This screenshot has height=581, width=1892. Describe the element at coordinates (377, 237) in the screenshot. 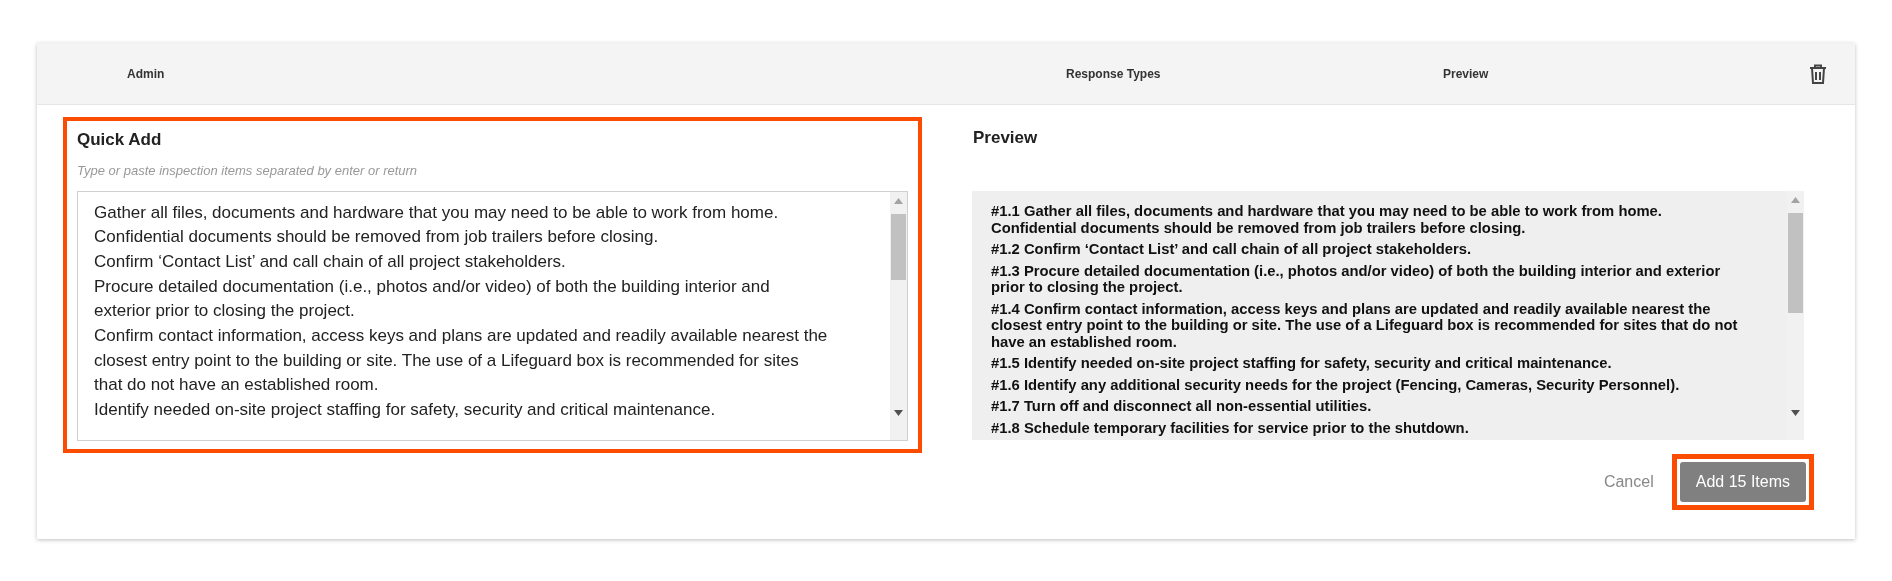

I see `text-line: Confidential documents should be removed from job trailers before closing.` at that location.